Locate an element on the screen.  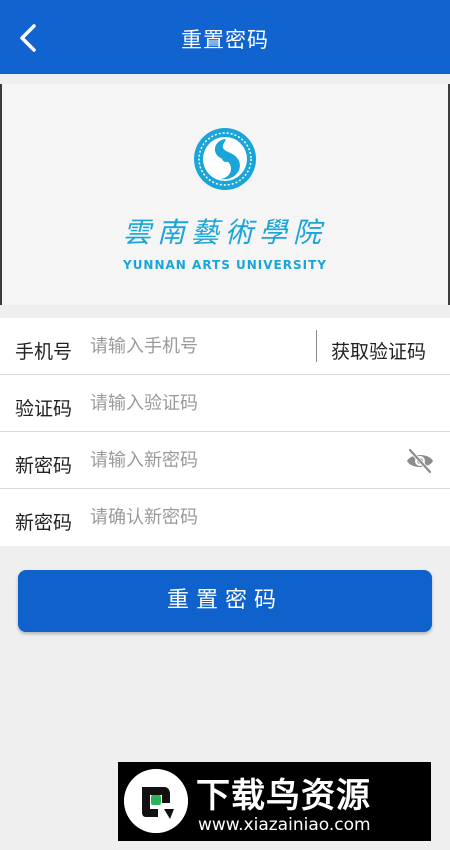
confirm-password-row: 新密码 is located at coordinates (225, 517).